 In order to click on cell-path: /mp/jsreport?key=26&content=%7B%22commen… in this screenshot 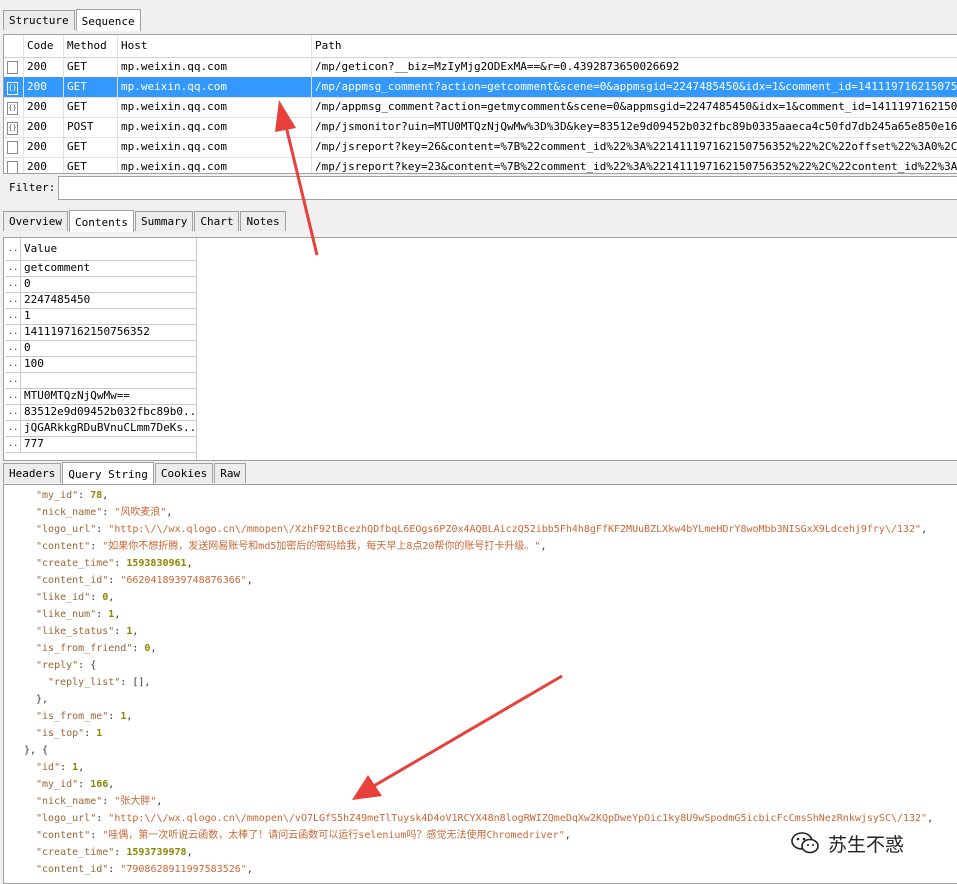, I will do `click(636, 146)`.